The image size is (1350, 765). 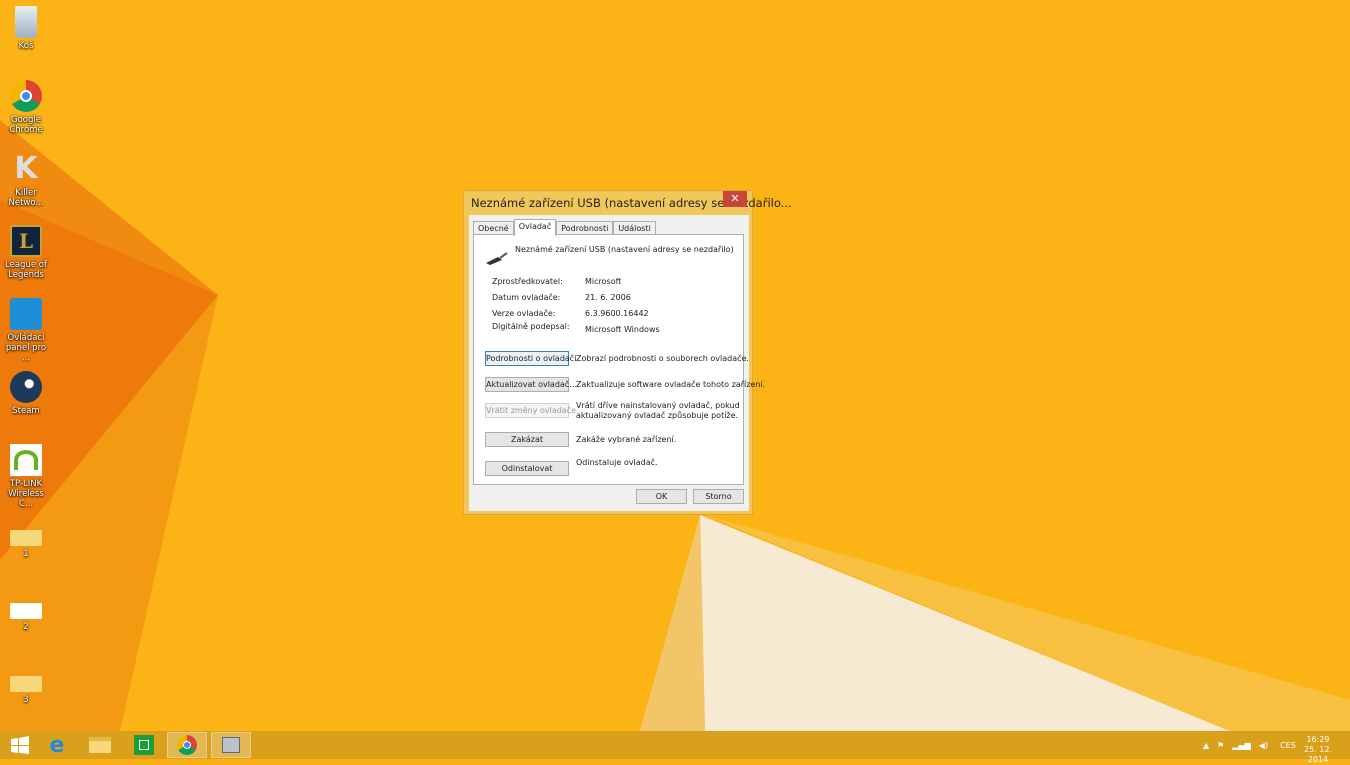 What do you see at coordinates (657, 415) in the screenshot?
I see `rollback-driver-desc-2: aktualizovaný ovladač způsobuje potíže.` at bounding box center [657, 415].